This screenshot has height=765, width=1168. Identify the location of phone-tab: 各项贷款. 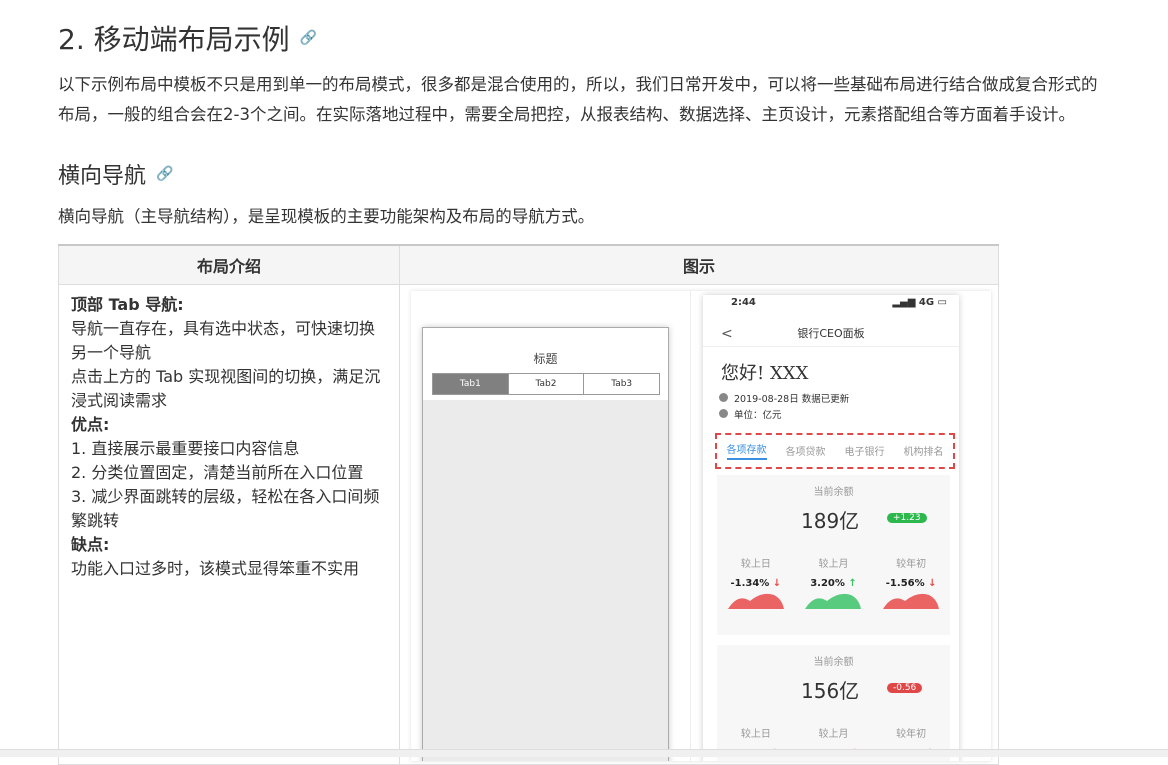
(805, 452).